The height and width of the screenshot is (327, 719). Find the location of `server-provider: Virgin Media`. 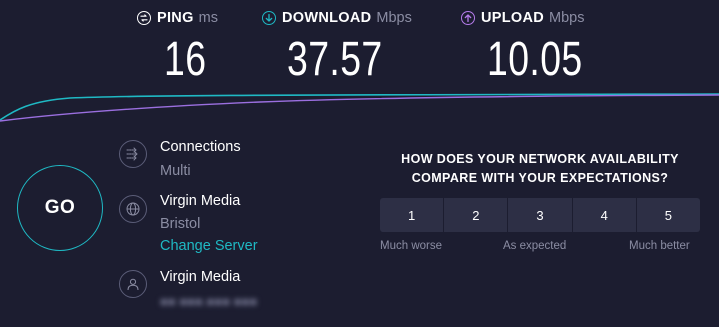

server-provider: Virgin Media is located at coordinates (200, 201).